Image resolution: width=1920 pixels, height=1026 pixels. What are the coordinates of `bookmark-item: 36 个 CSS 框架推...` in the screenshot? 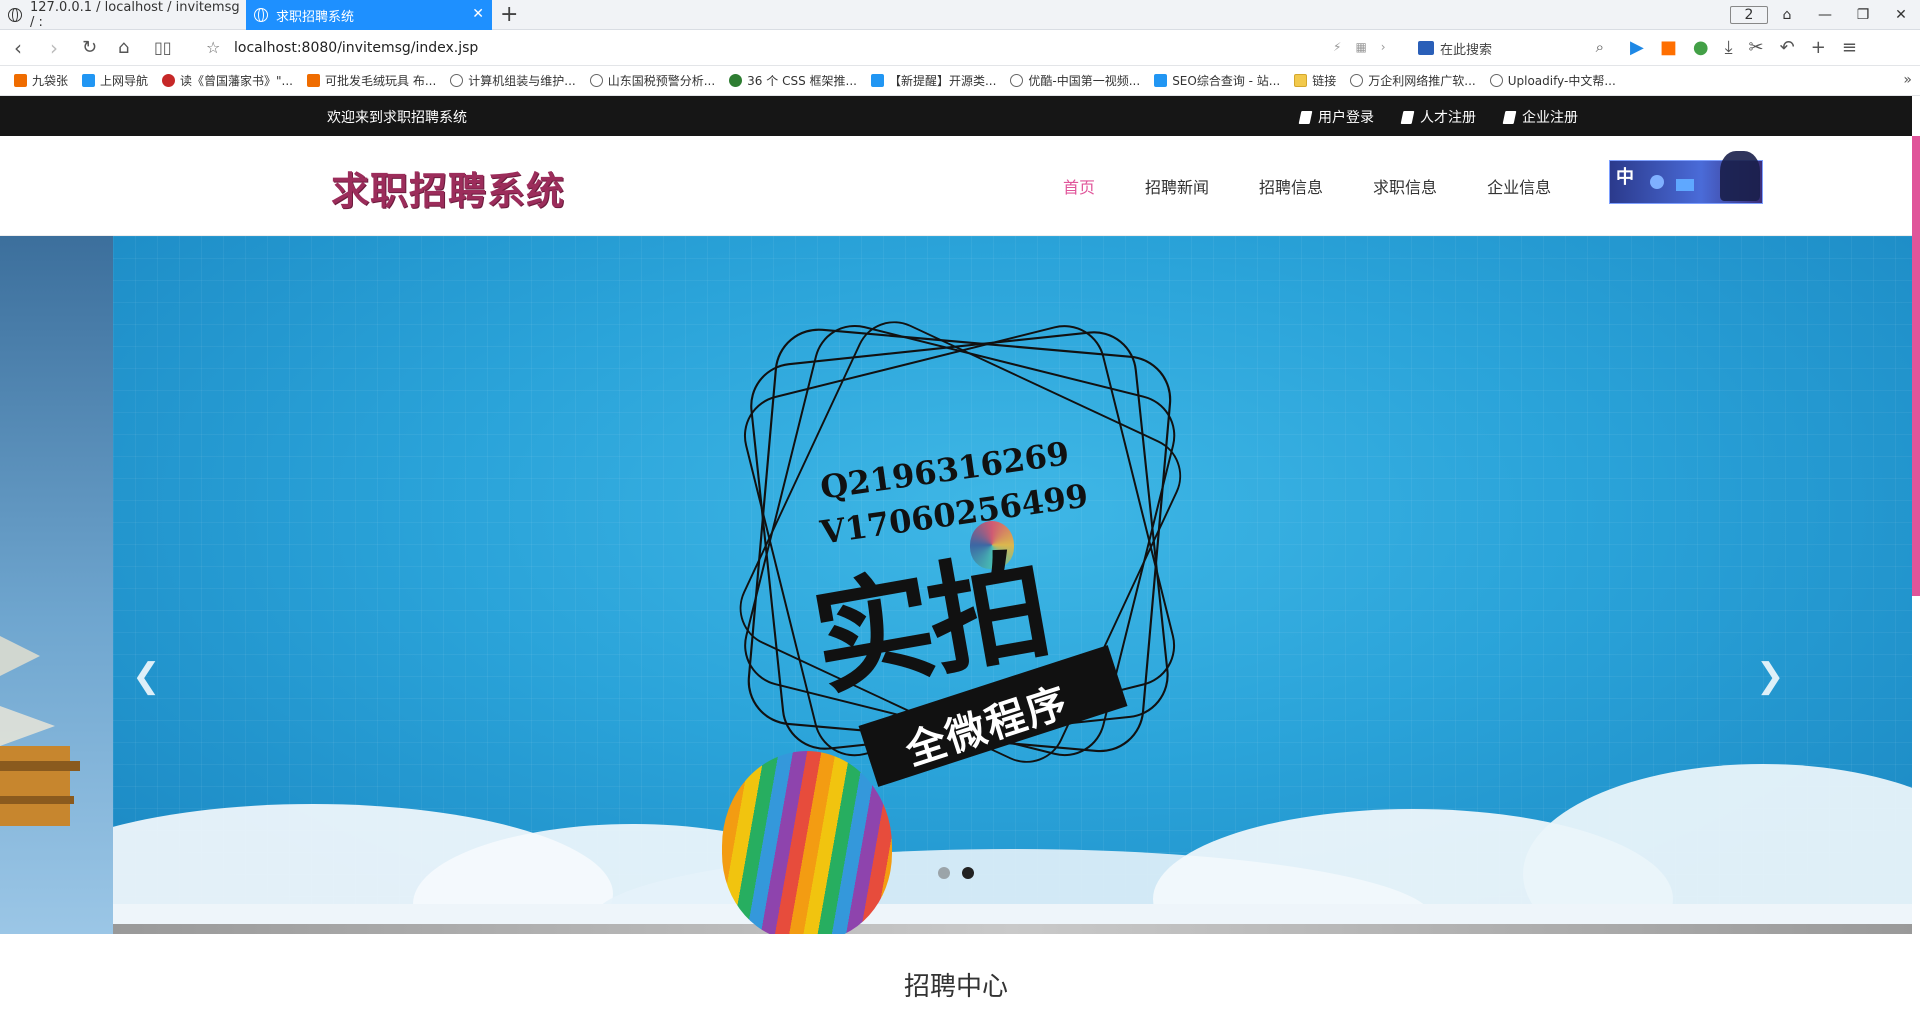 It's located at (793, 80).